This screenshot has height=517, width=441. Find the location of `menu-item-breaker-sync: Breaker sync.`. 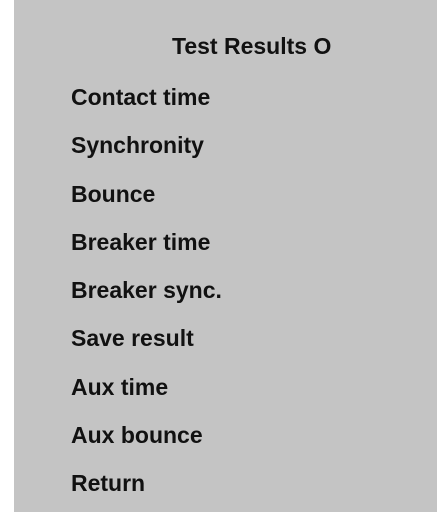

menu-item-breaker-sync: Breaker sync. is located at coordinates (146, 299).